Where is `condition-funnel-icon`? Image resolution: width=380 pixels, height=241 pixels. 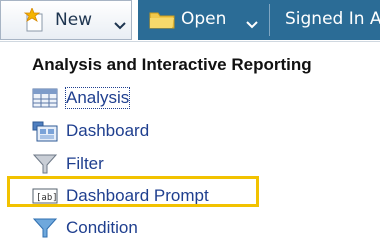
condition-funnel-icon is located at coordinates (45, 228).